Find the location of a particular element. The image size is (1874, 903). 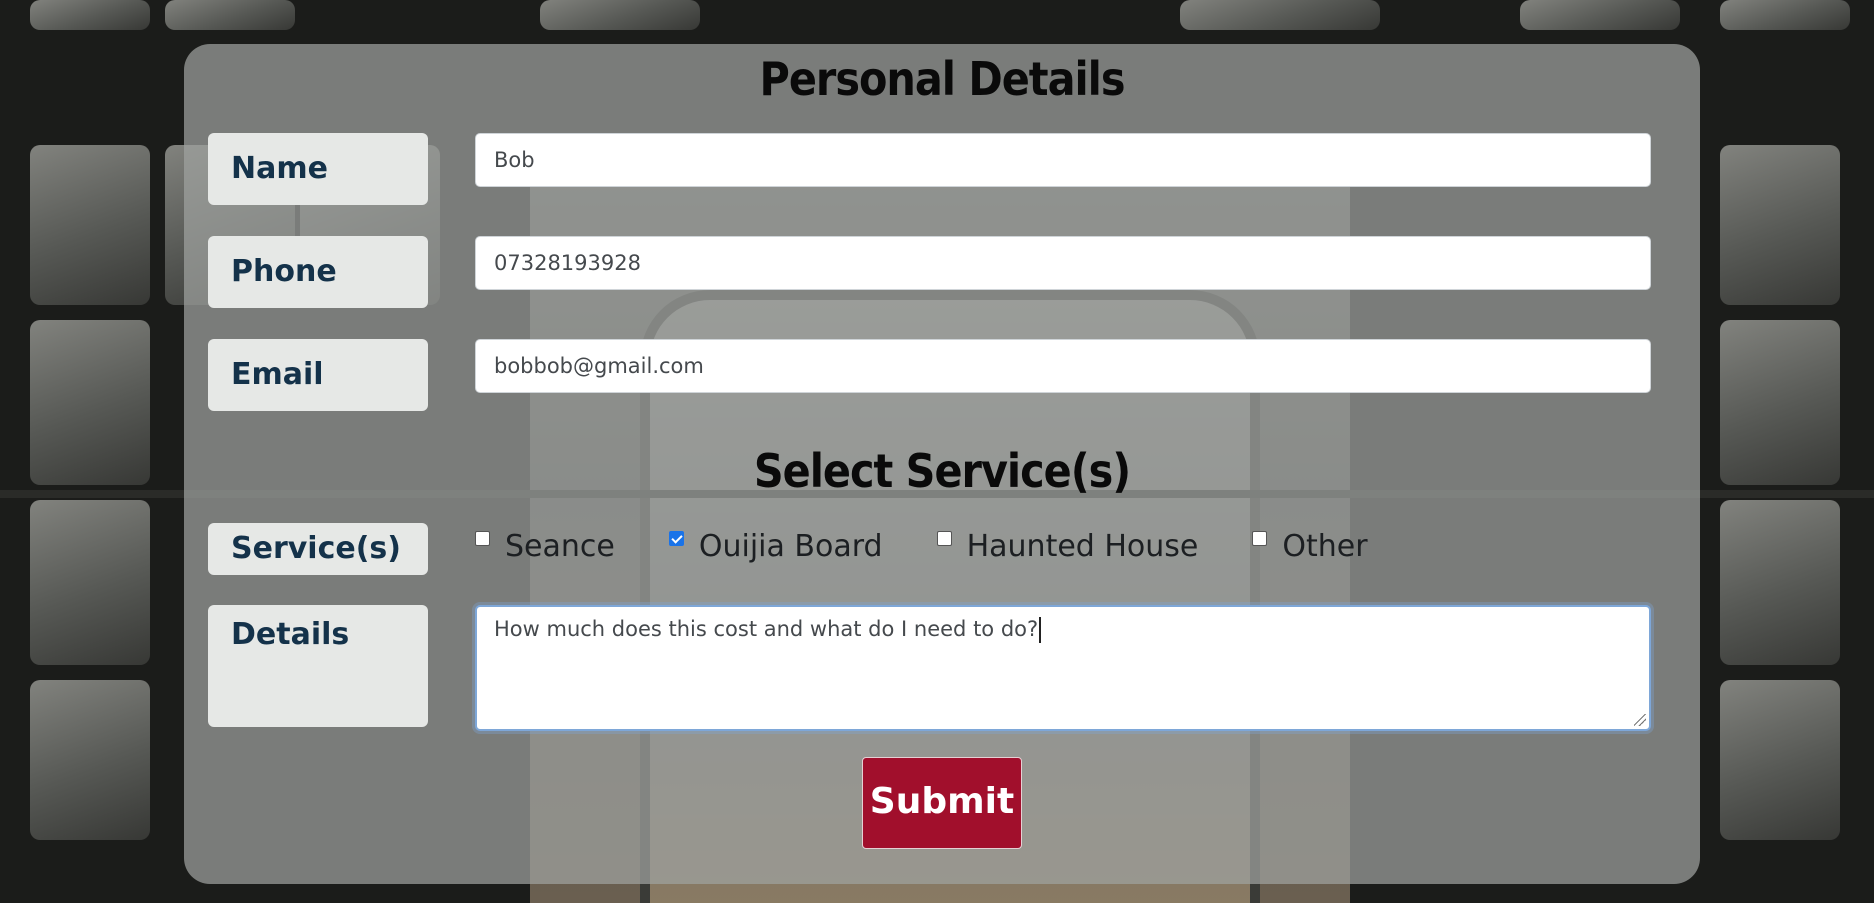

ouijia-board-label: Ouijia Board is located at coordinates (790, 546).